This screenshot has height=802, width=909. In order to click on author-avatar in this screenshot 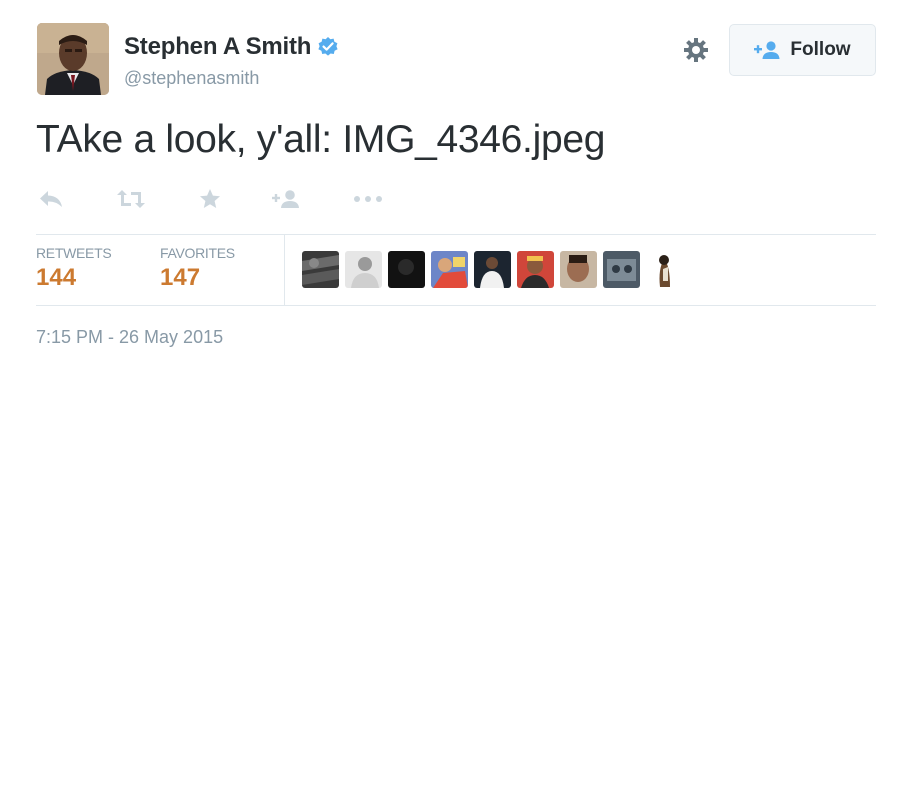, I will do `click(73, 59)`.